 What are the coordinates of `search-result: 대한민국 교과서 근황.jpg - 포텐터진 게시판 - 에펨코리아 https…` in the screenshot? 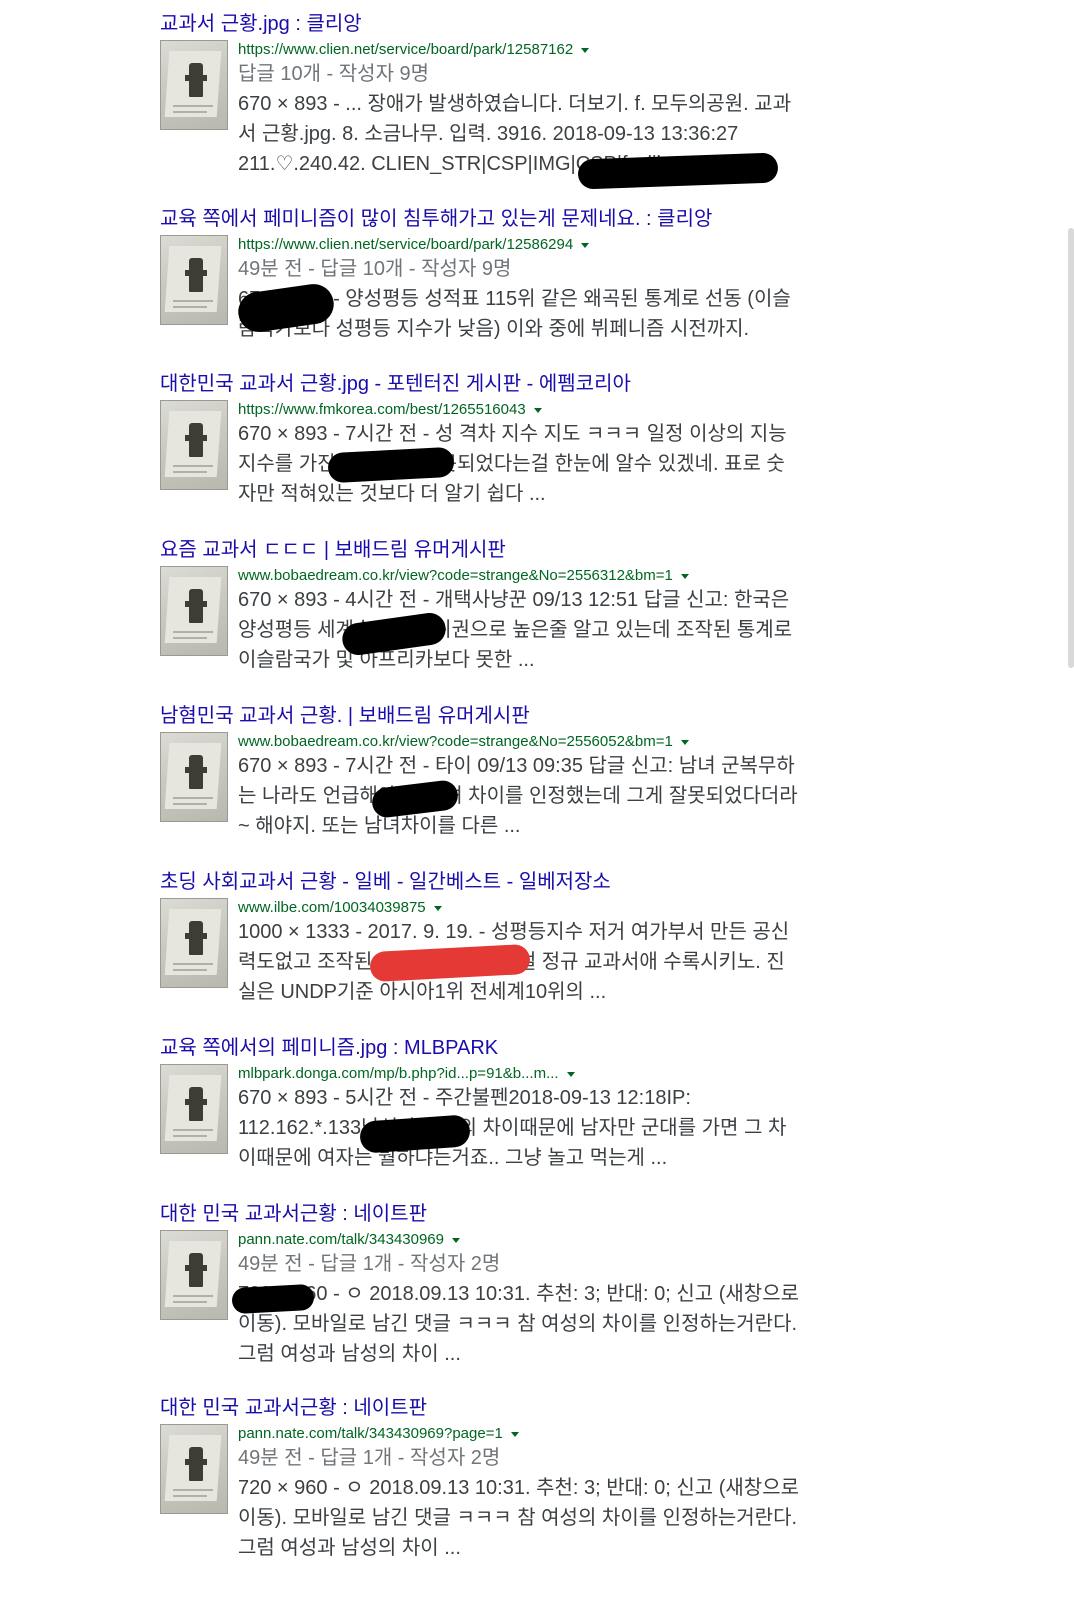 It's located at (510, 440).